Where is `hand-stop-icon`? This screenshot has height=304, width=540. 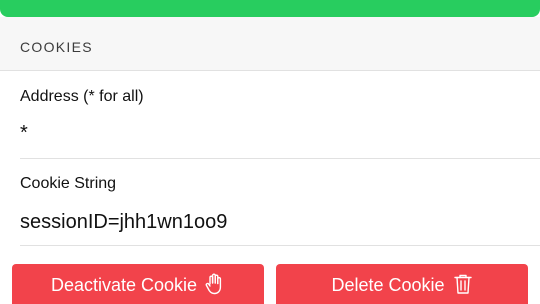 hand-stop-icon is located at coordinates (215, 284).